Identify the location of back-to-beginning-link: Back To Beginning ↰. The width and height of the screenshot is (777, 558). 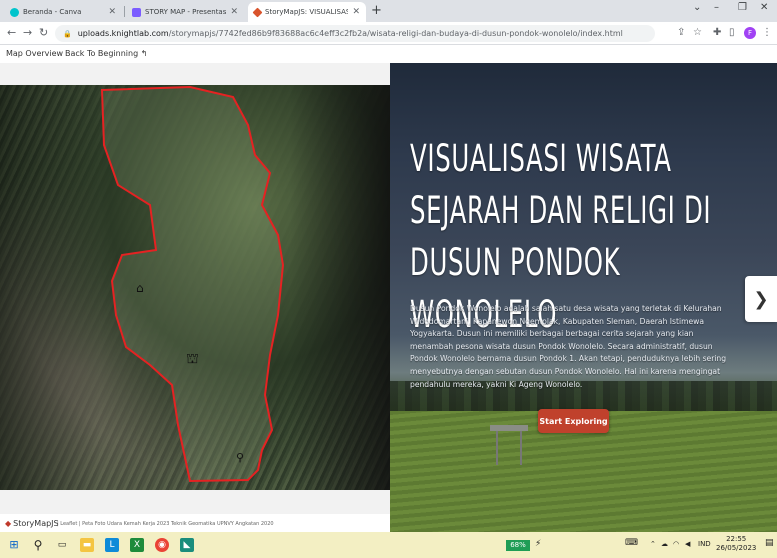
(106, 53).